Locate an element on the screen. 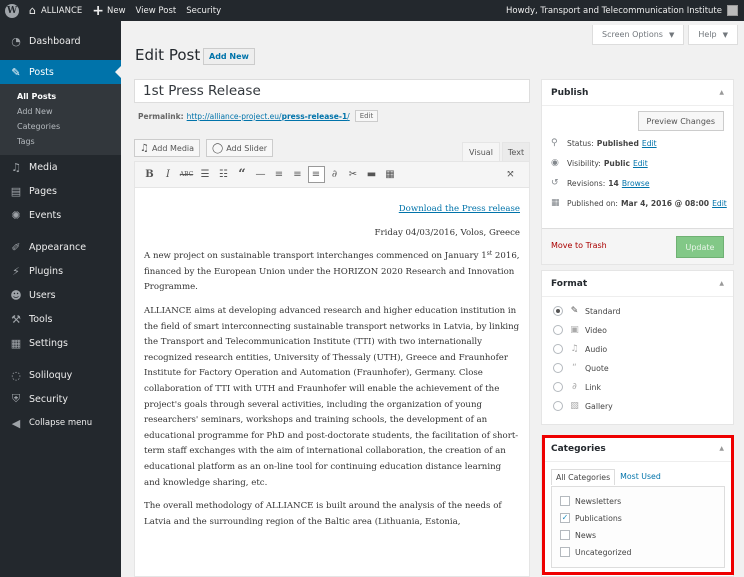 The height and width of the screenshot is (577, 744). users-icon: ☻ is located at coordinates (16, 295).